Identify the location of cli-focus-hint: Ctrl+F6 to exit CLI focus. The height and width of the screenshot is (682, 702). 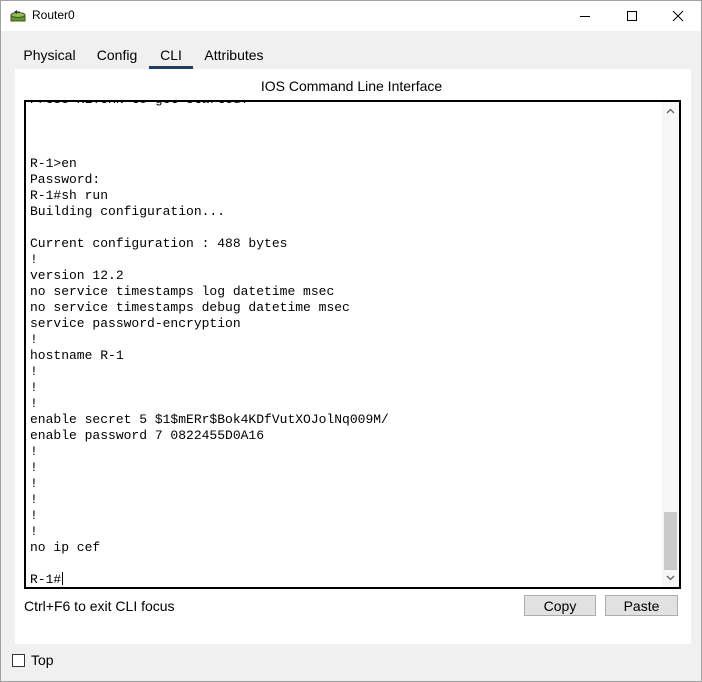
(99, 606).